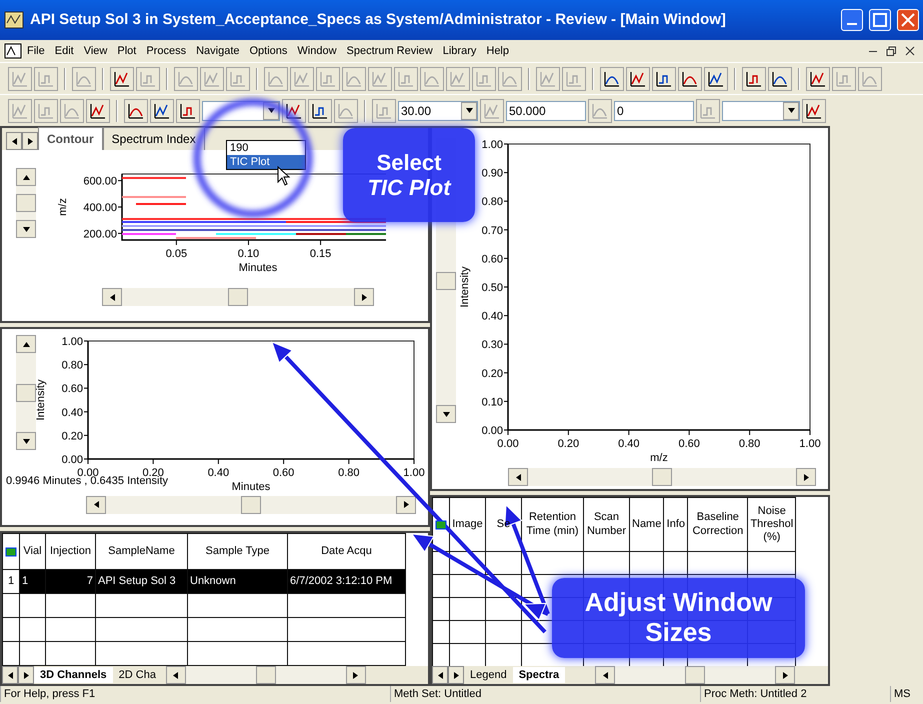  Describe the element at coordinates (908, 20) in the screenshot. I see `close-button` at that location.